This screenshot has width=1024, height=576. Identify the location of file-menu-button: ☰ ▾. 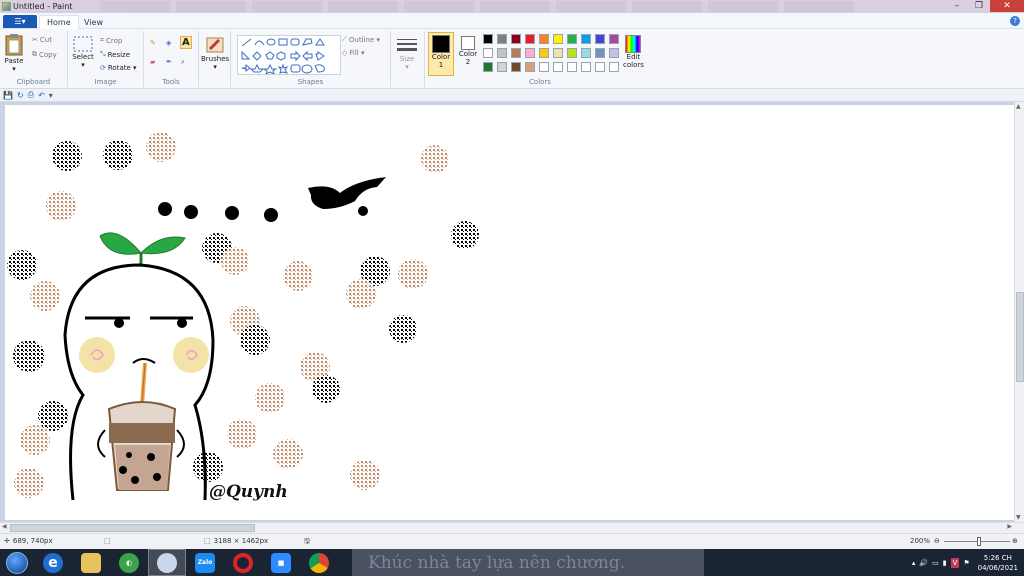
(20, 21).